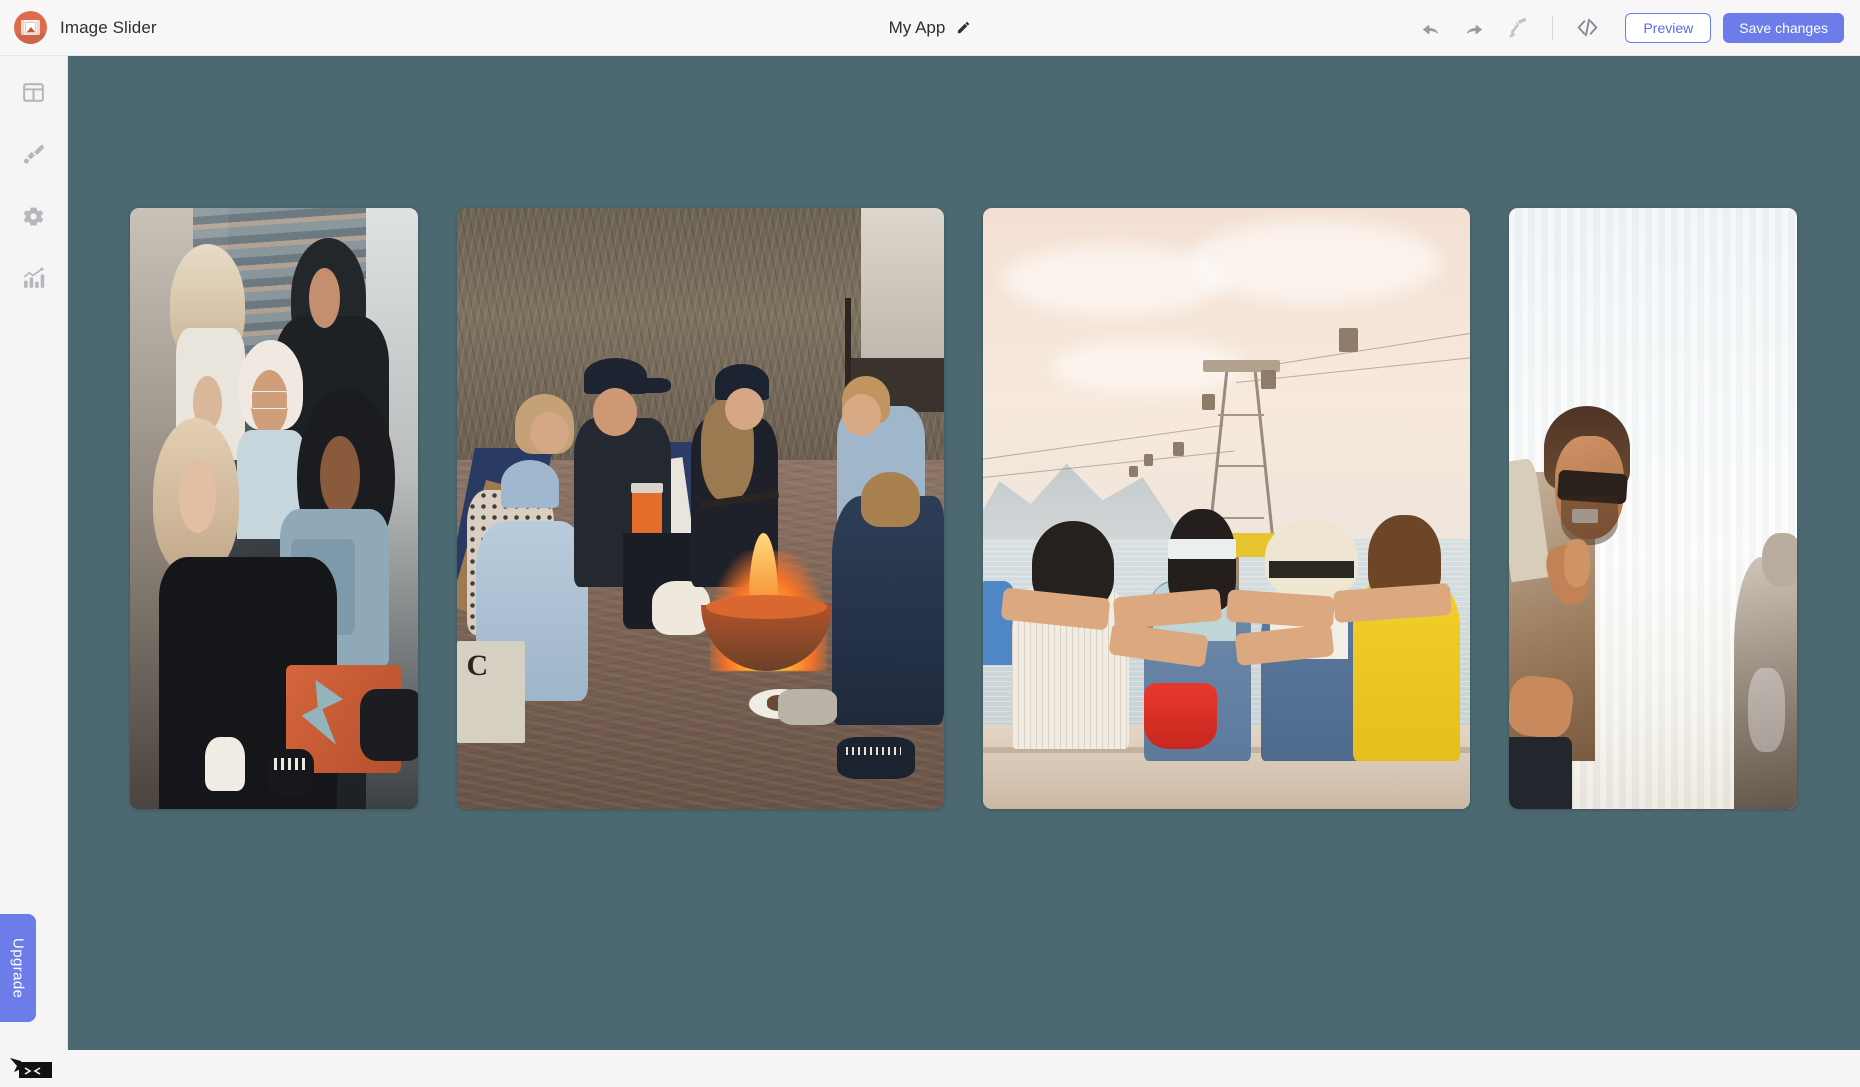 The width and height of the screenshot is (1860, 1087). What do you see at coordinates (31, 1070) in the screenshot?
I see `help-chat-bubble-icon` at bounding box center [31, 1070].